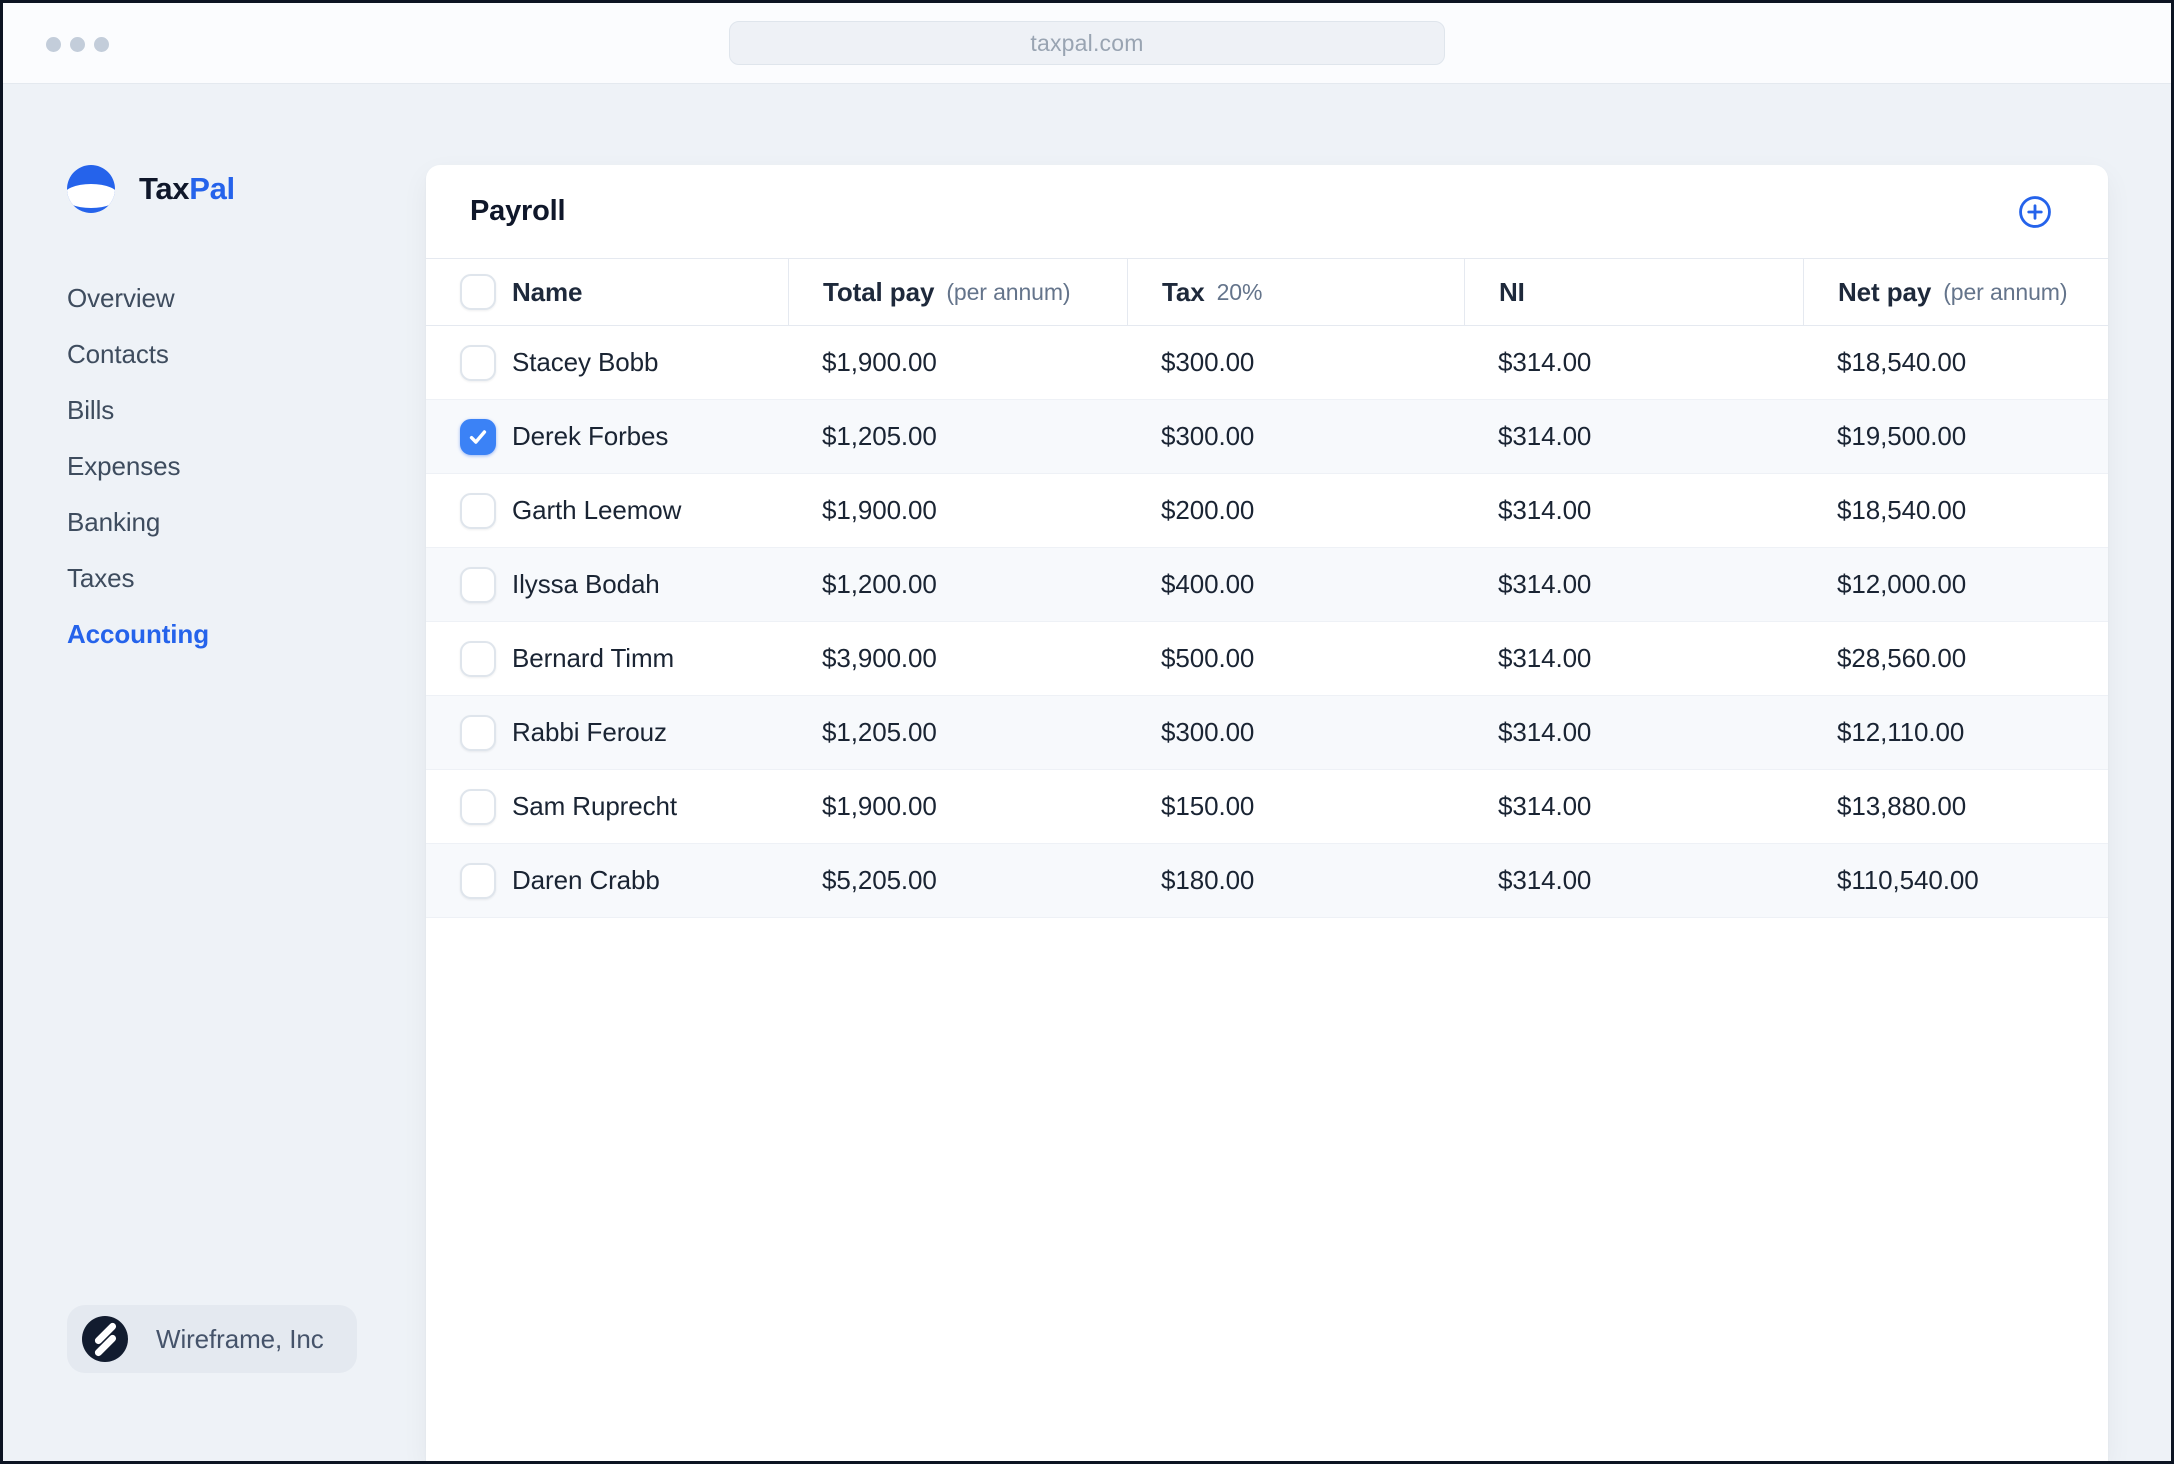  Describe the element at coordinates (1295, 292) in the screenshot. I see `header-cell-tax: Tax 20%` at that location.